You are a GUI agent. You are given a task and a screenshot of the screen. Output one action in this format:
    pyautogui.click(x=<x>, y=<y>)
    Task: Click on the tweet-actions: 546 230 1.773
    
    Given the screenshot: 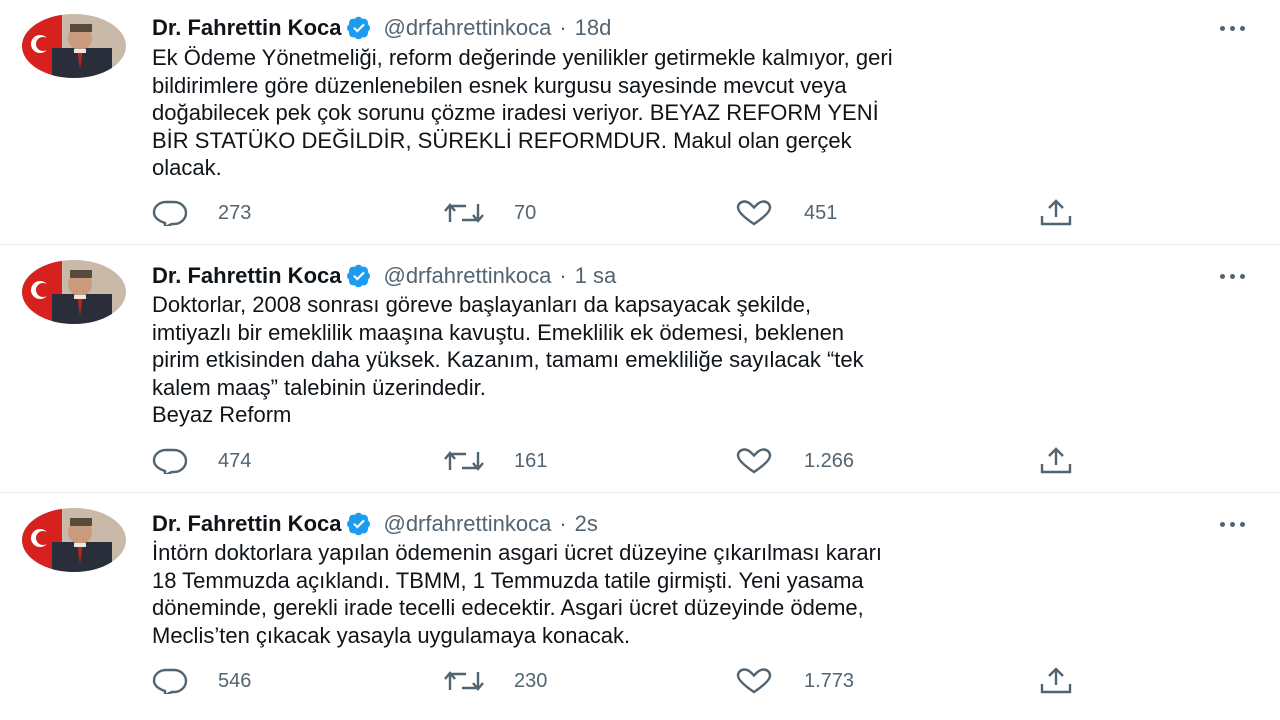 What is the action you would take?
    pyautogui.click(x=622, y=681)
    